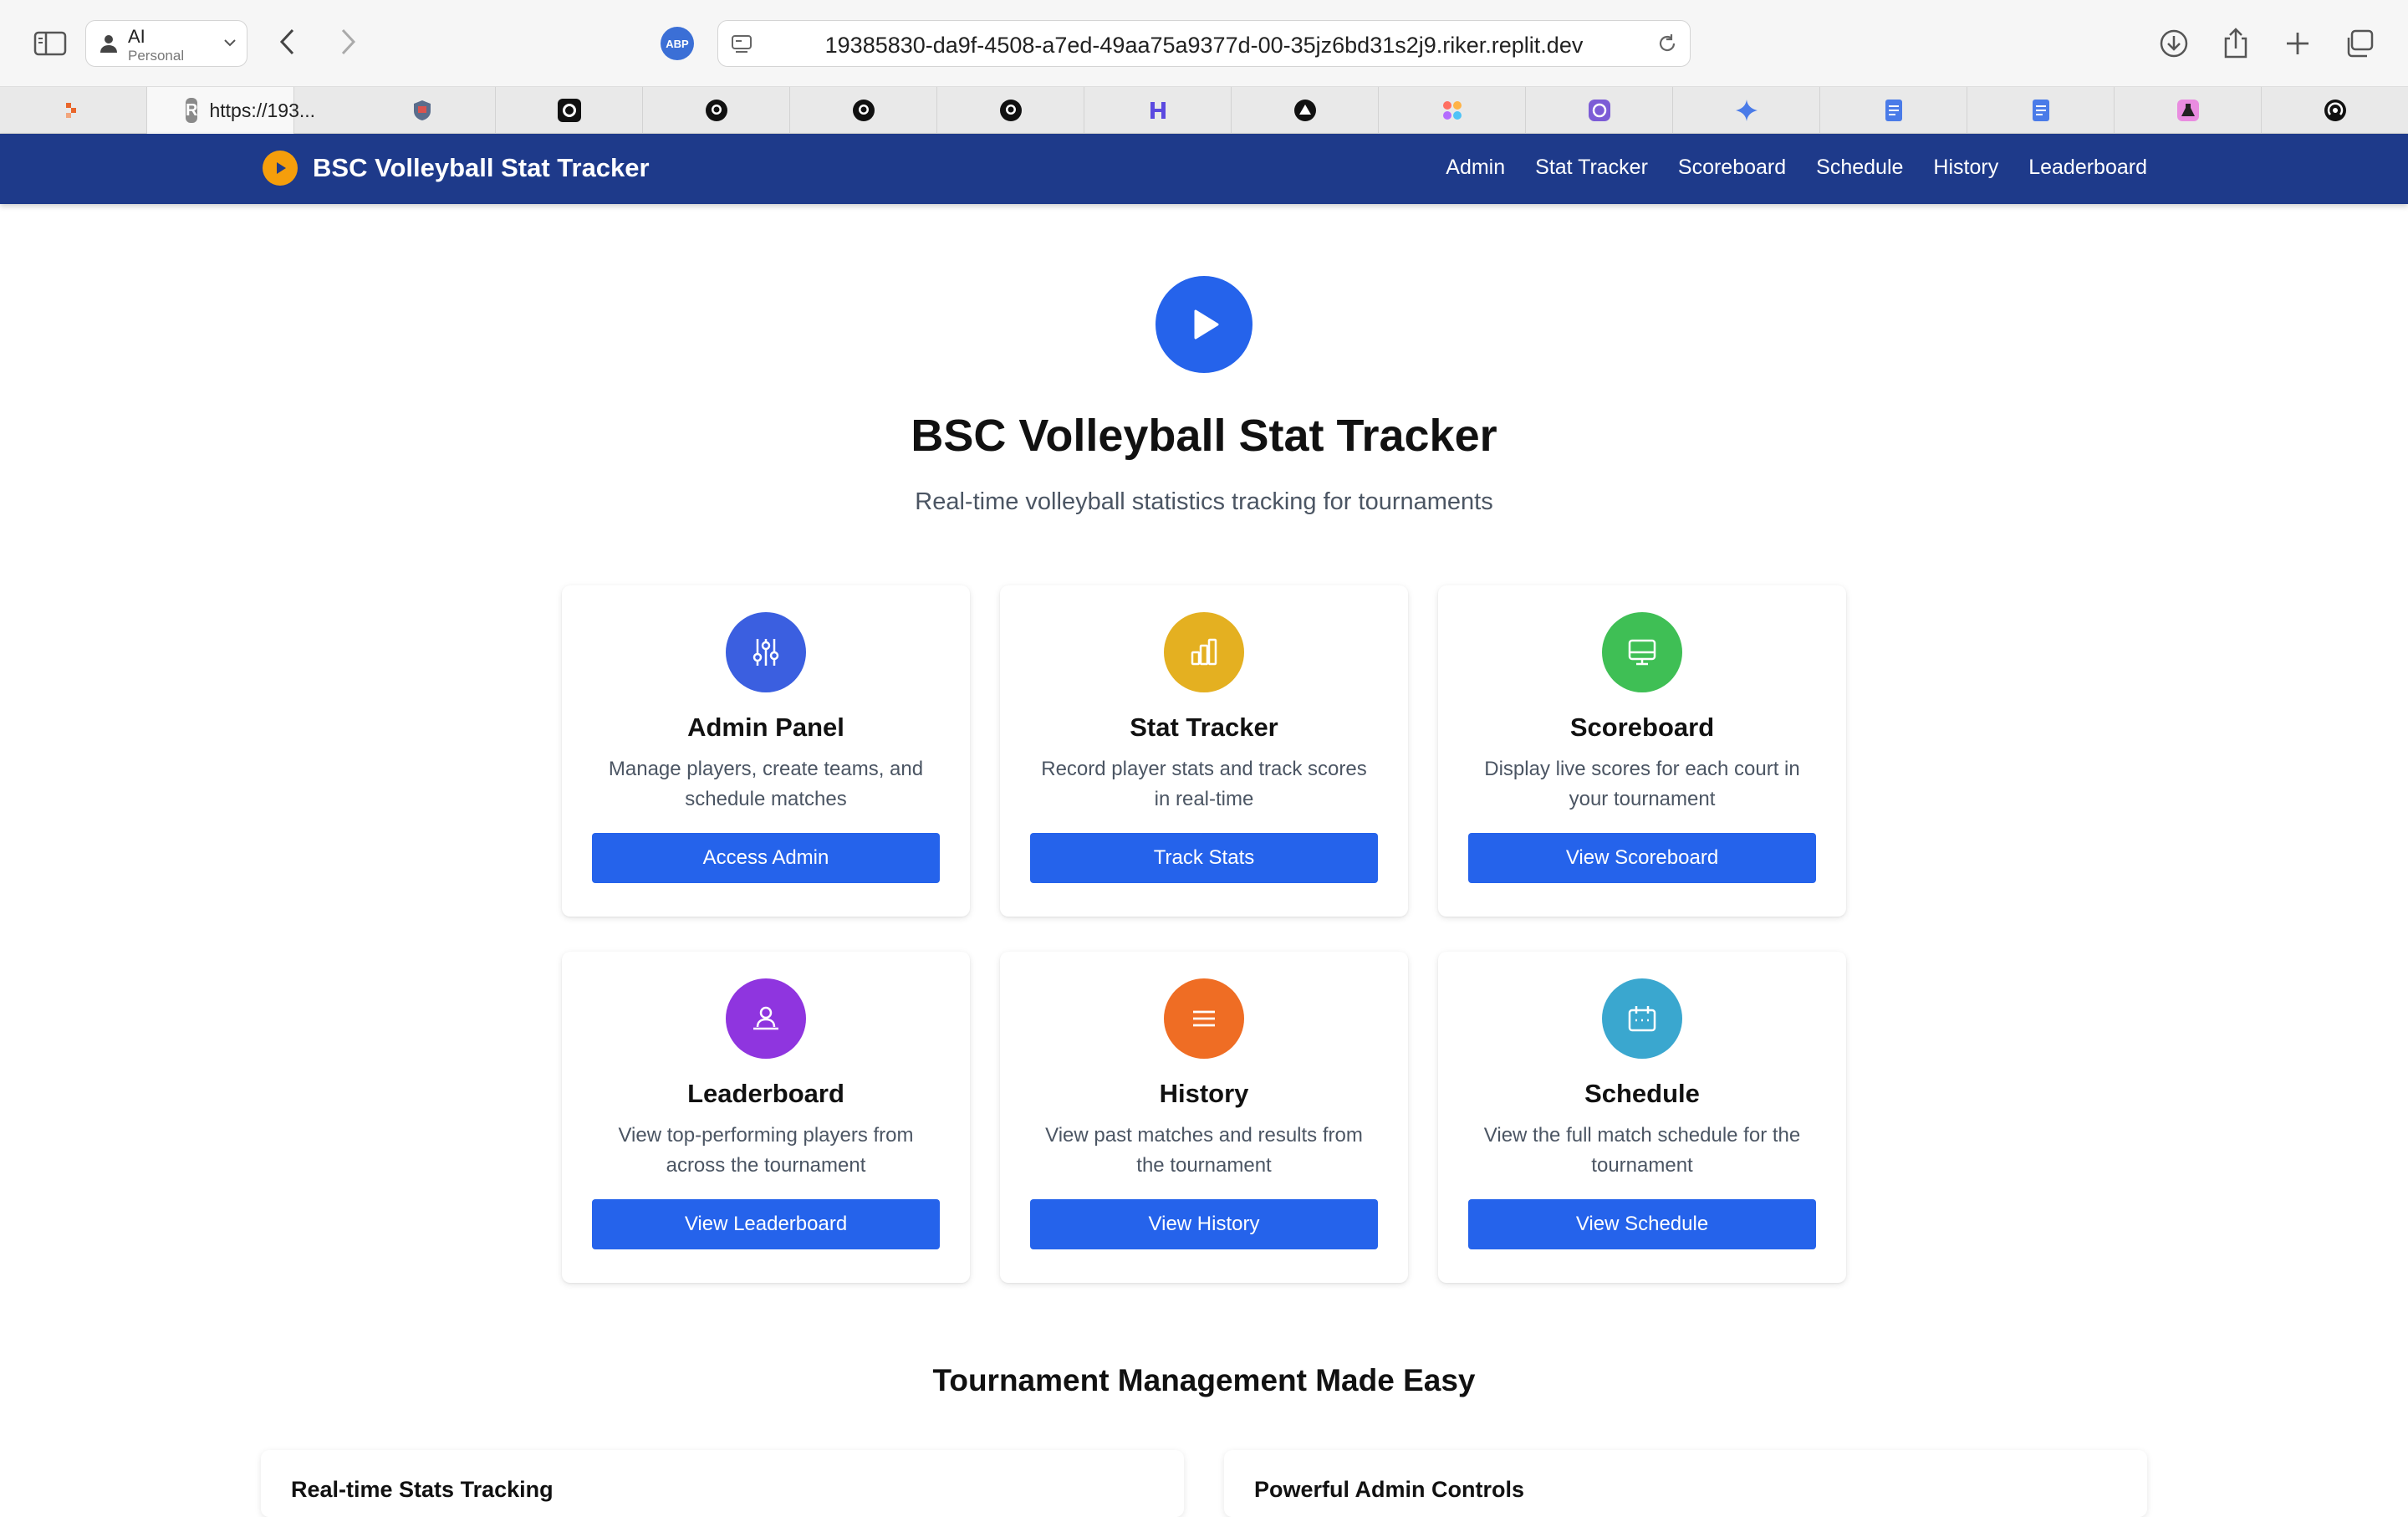 The width and height of the screenshot is (2408, 1517). I want to click on podcast-icon, so click(2335, 111).